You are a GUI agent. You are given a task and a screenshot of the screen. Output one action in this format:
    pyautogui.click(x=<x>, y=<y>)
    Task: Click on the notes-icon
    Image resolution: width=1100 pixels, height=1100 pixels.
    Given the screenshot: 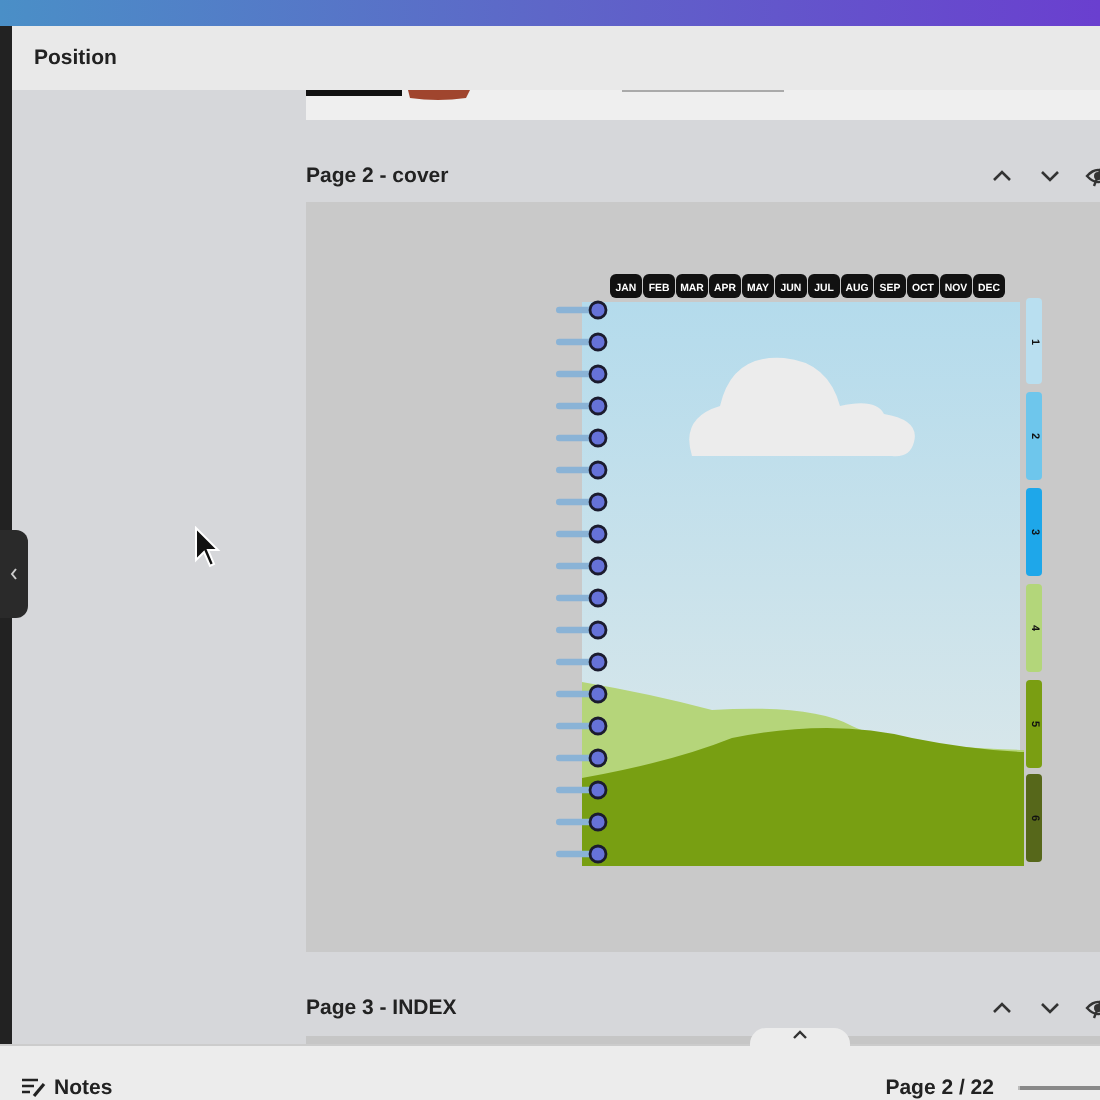 What is the action you would take?
    pyautogui.click(x=33, y=1087)
    